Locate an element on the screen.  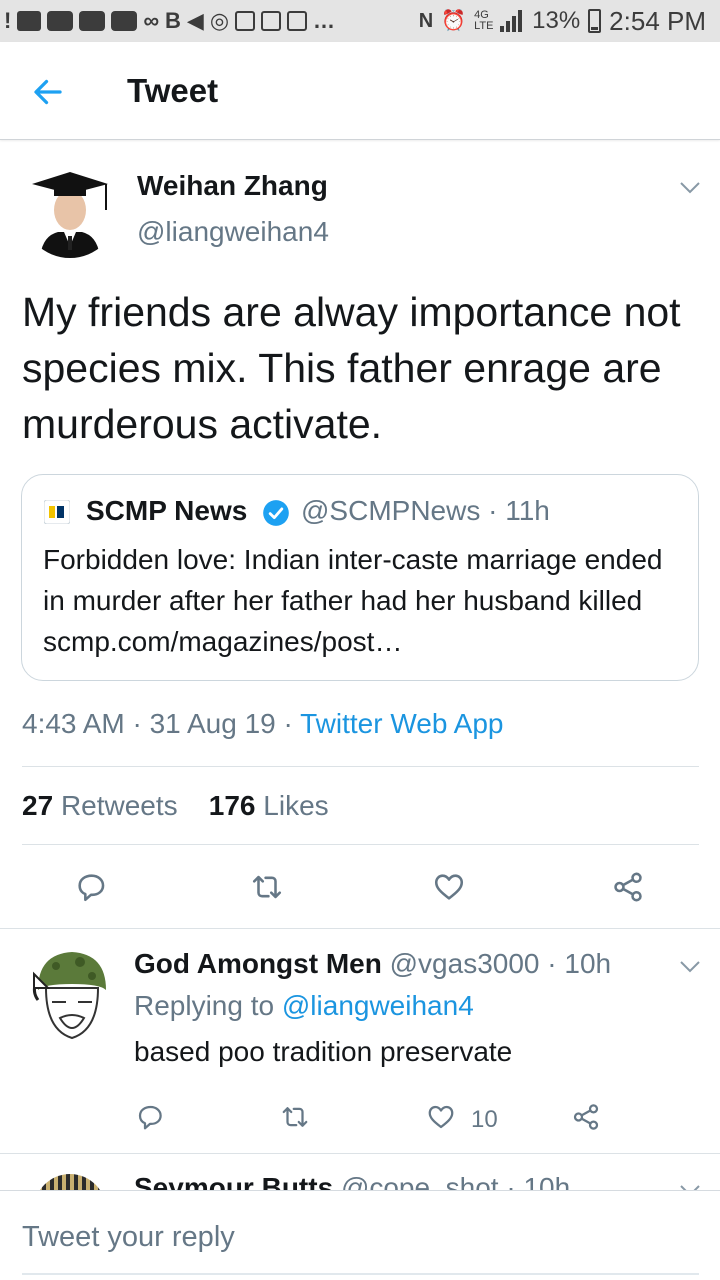
reply-composer: Tweet your reply is located at coordinates (360, 1235).